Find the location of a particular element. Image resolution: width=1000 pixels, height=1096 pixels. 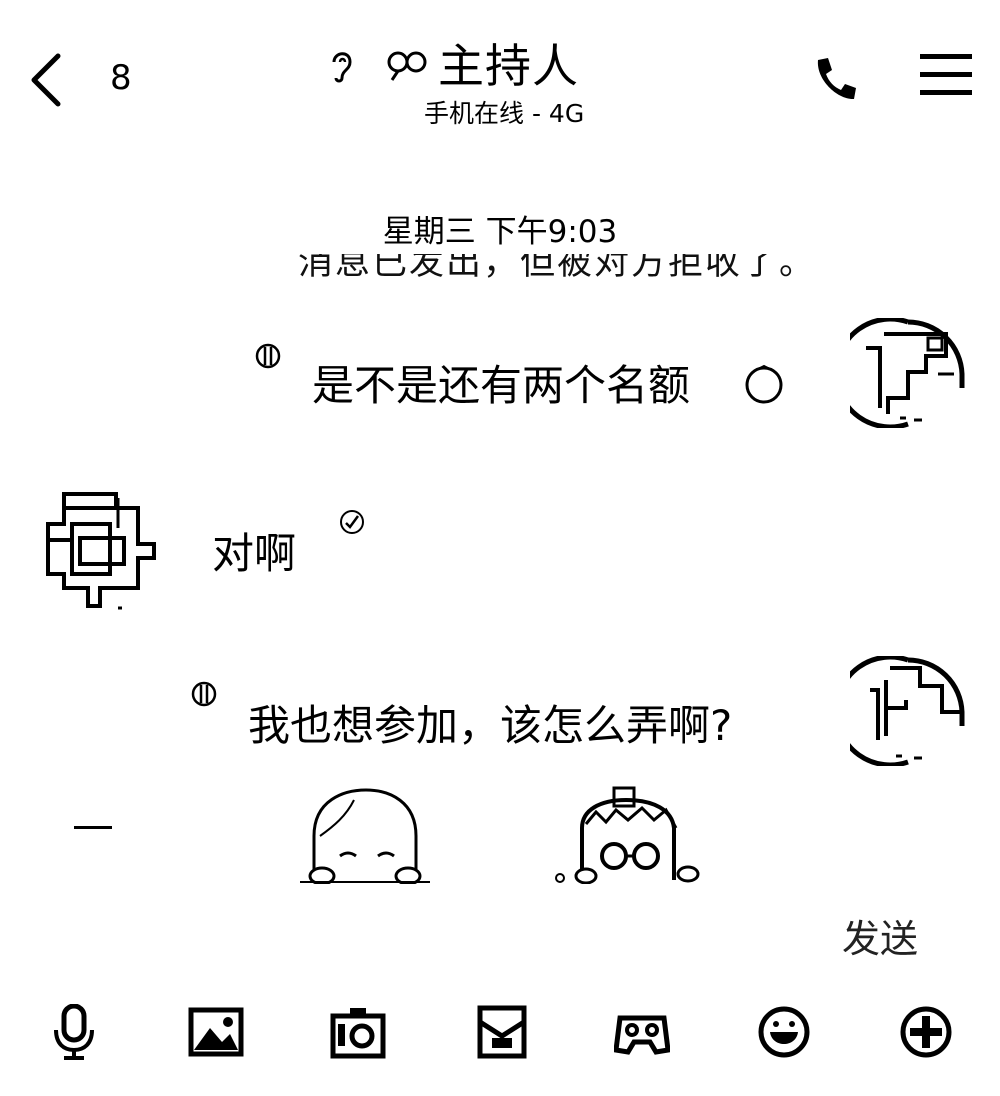

link-icon is located at coordinates (408, 66).